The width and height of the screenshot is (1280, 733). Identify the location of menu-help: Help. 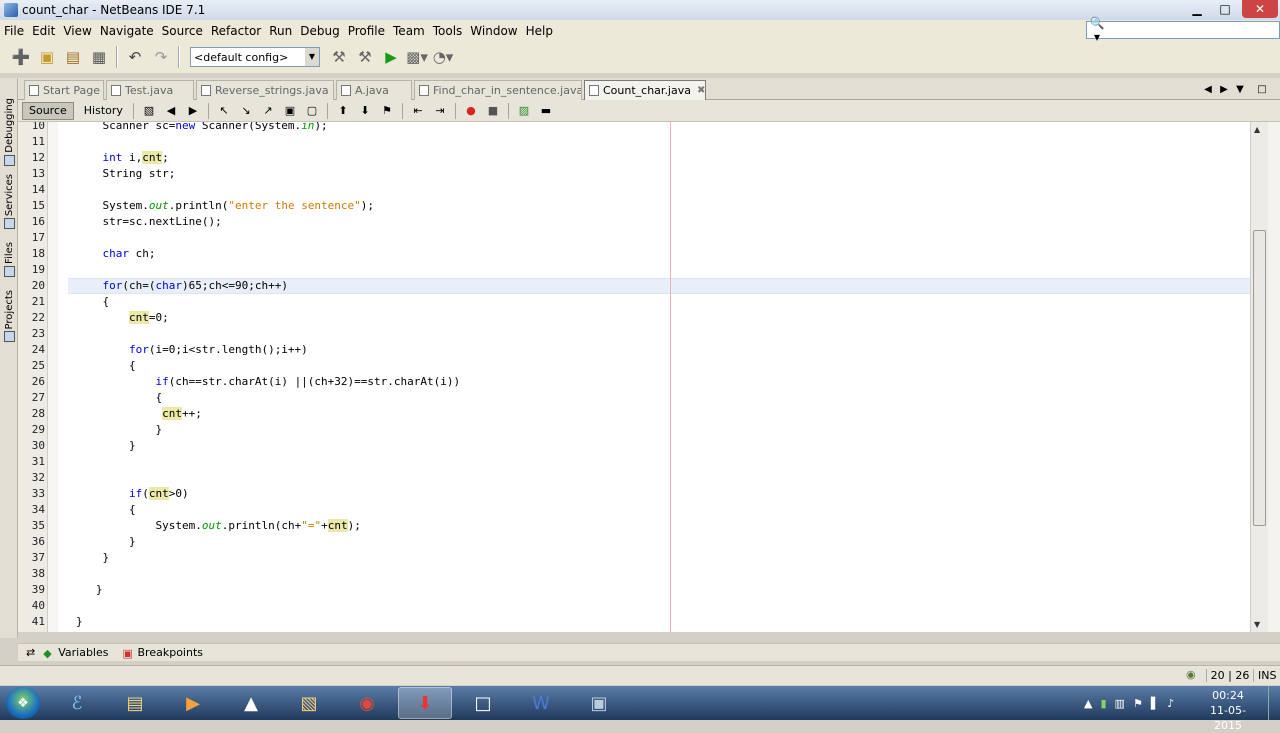
(539, 31).